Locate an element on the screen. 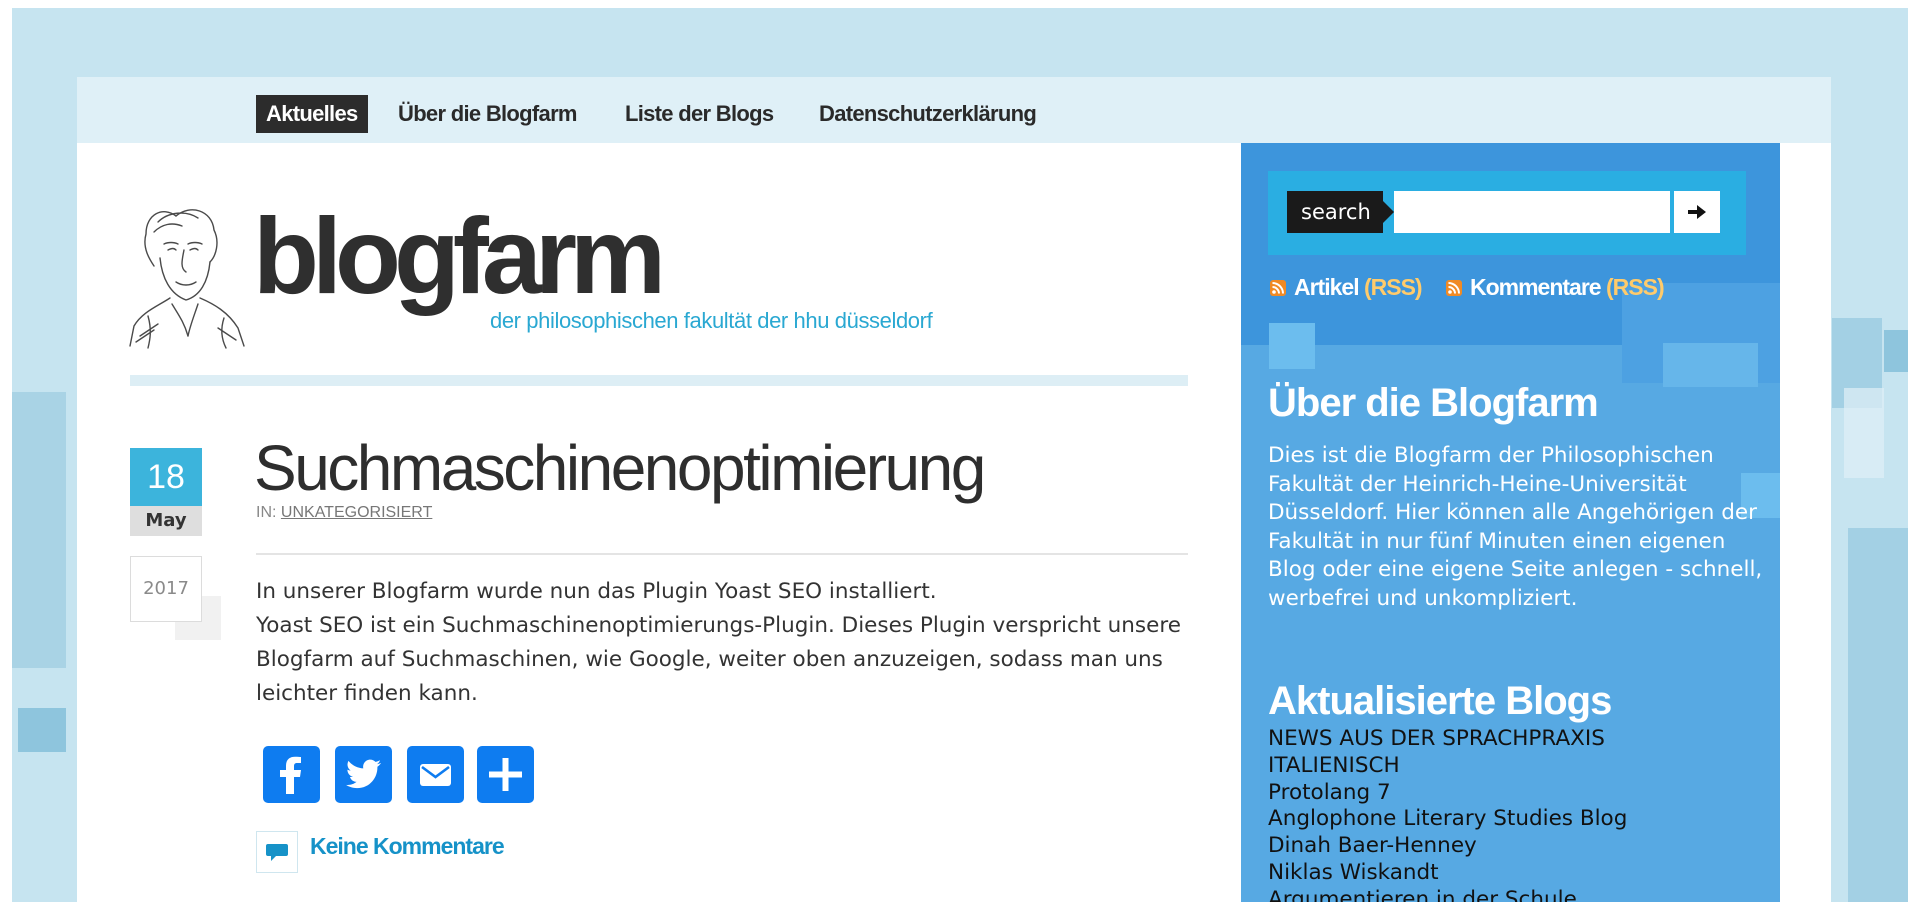  sidebar-updated-blogs-title: Aktualisierte Blogs is located at coordinates (1440, 701).